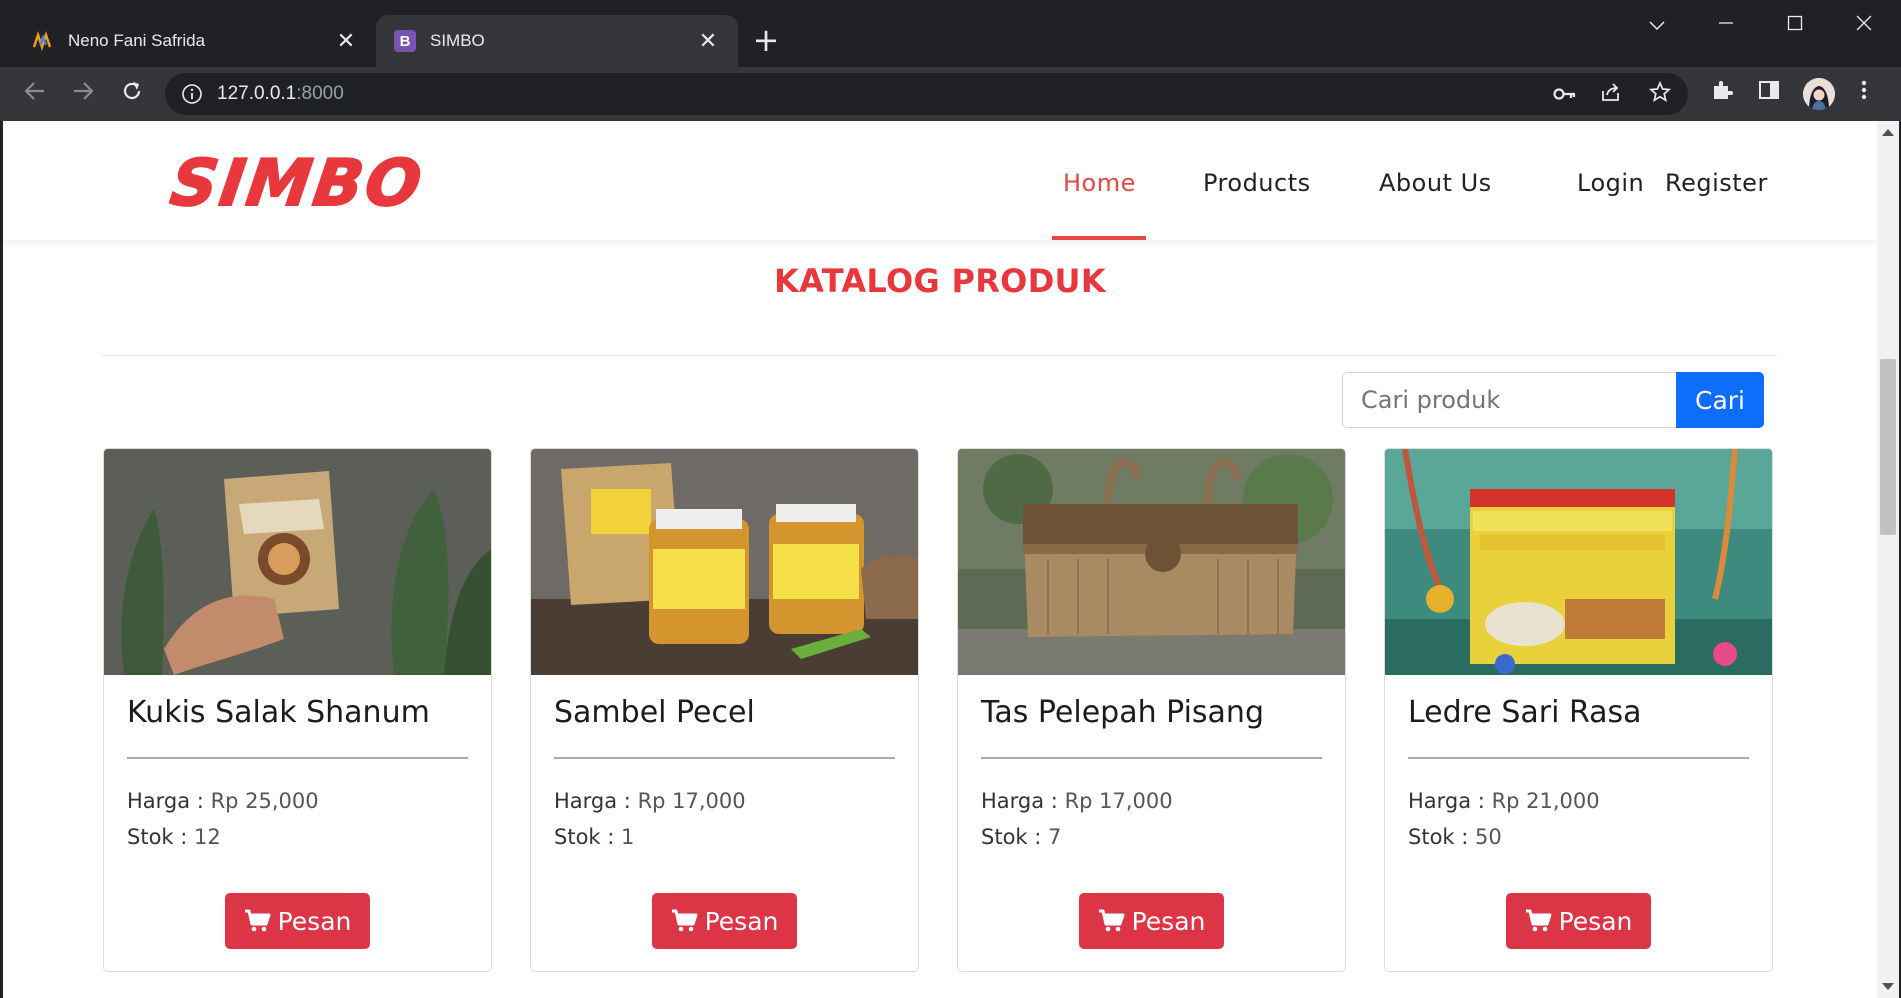  What do you see at coordinates (280, 93) in the screenshot?
I see `url-text: 127.0.0.1:8000` at bounding box center [280, 93].